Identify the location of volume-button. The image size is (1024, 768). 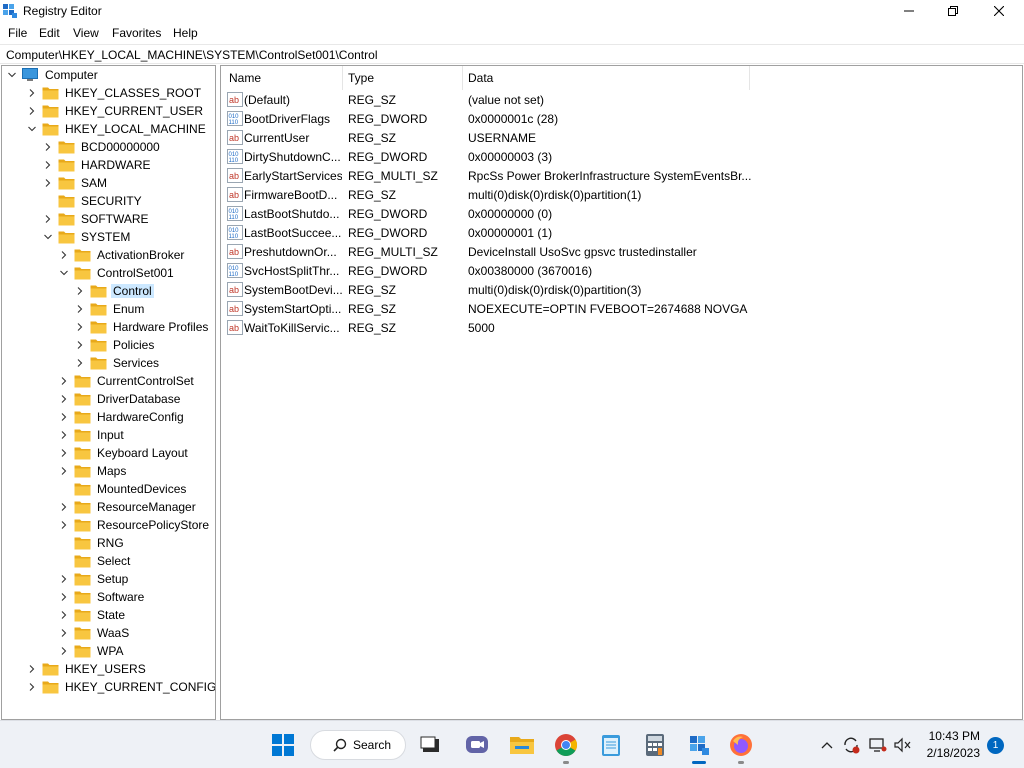
(902, 745).